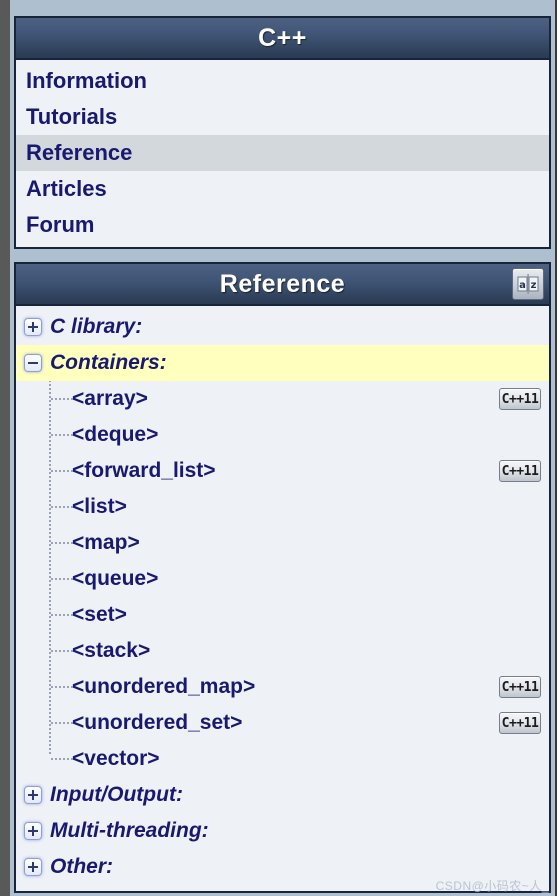 The image size is (557, 896). I want to click on tree-item-unordered-set: <unordered_set> C++11, so click(282, 723).